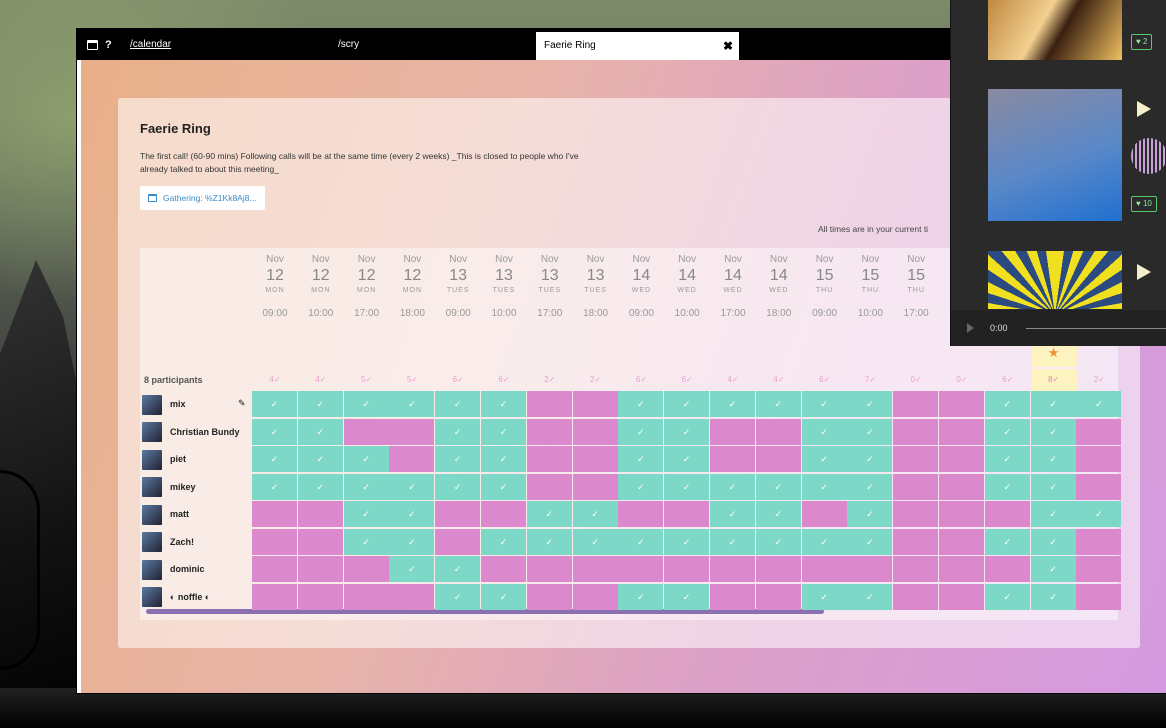 Image resolution: width=1166 pixels, height=728 pixels. What do you see at coordinates (728, 46) in the screenshot?
I see `close-icon: ✖` at bounding box center [728, 46].